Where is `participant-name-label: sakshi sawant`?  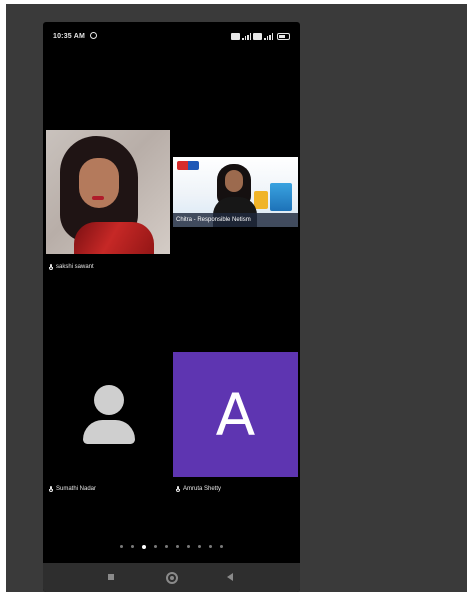
participant-name-label: sakshi sawant is located at coordinates (71, 267).